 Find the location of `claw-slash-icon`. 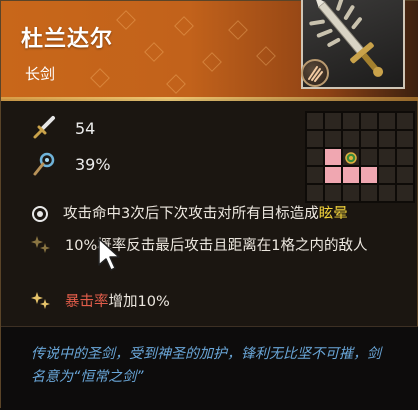

claw-slash-icon is located at coordinates (315, 73).